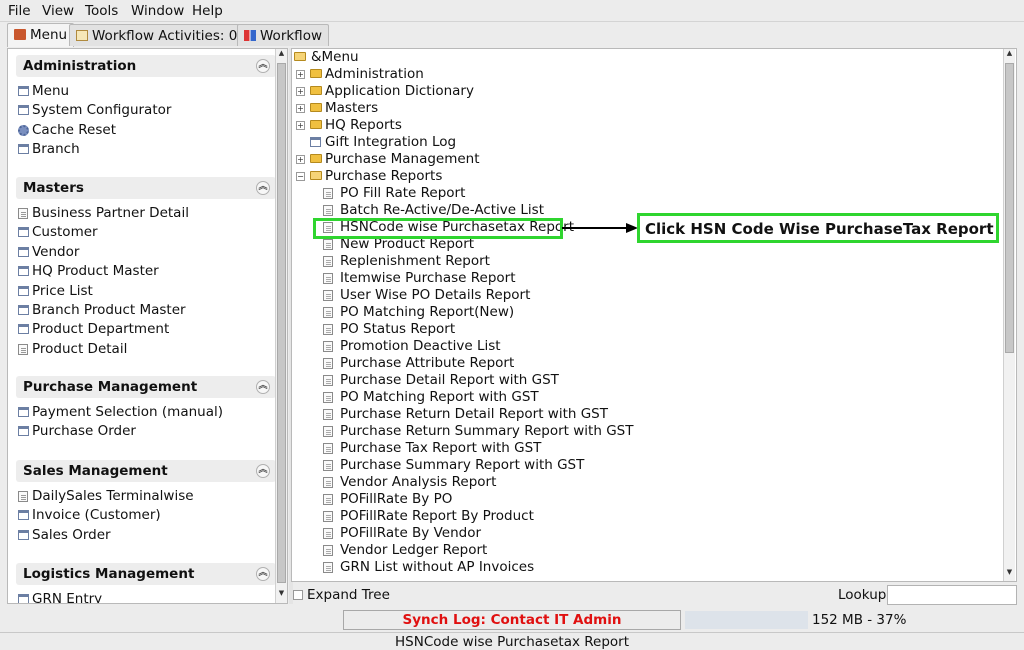 The image size is (1024, 650). Describe the element at coordinates (399, 91) in the screenshot. I see `tree-node-label: Application Dictionary` at that location.